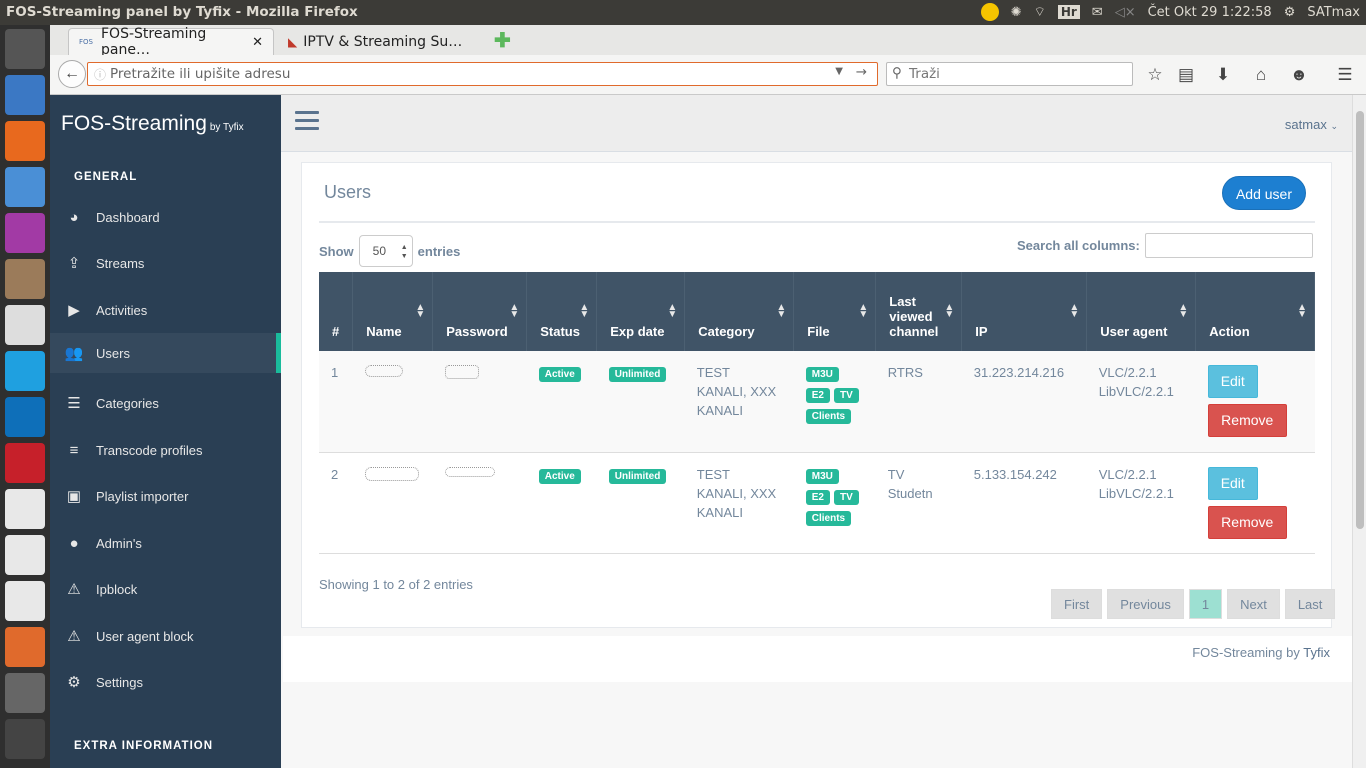 The height and width of the screenshot is (768, 1366). What do you see at coordinates (165, 263) in the screenshot?
I see `sidebar-item-streams: ⇪ Streams` at bounding box center [165, 263].